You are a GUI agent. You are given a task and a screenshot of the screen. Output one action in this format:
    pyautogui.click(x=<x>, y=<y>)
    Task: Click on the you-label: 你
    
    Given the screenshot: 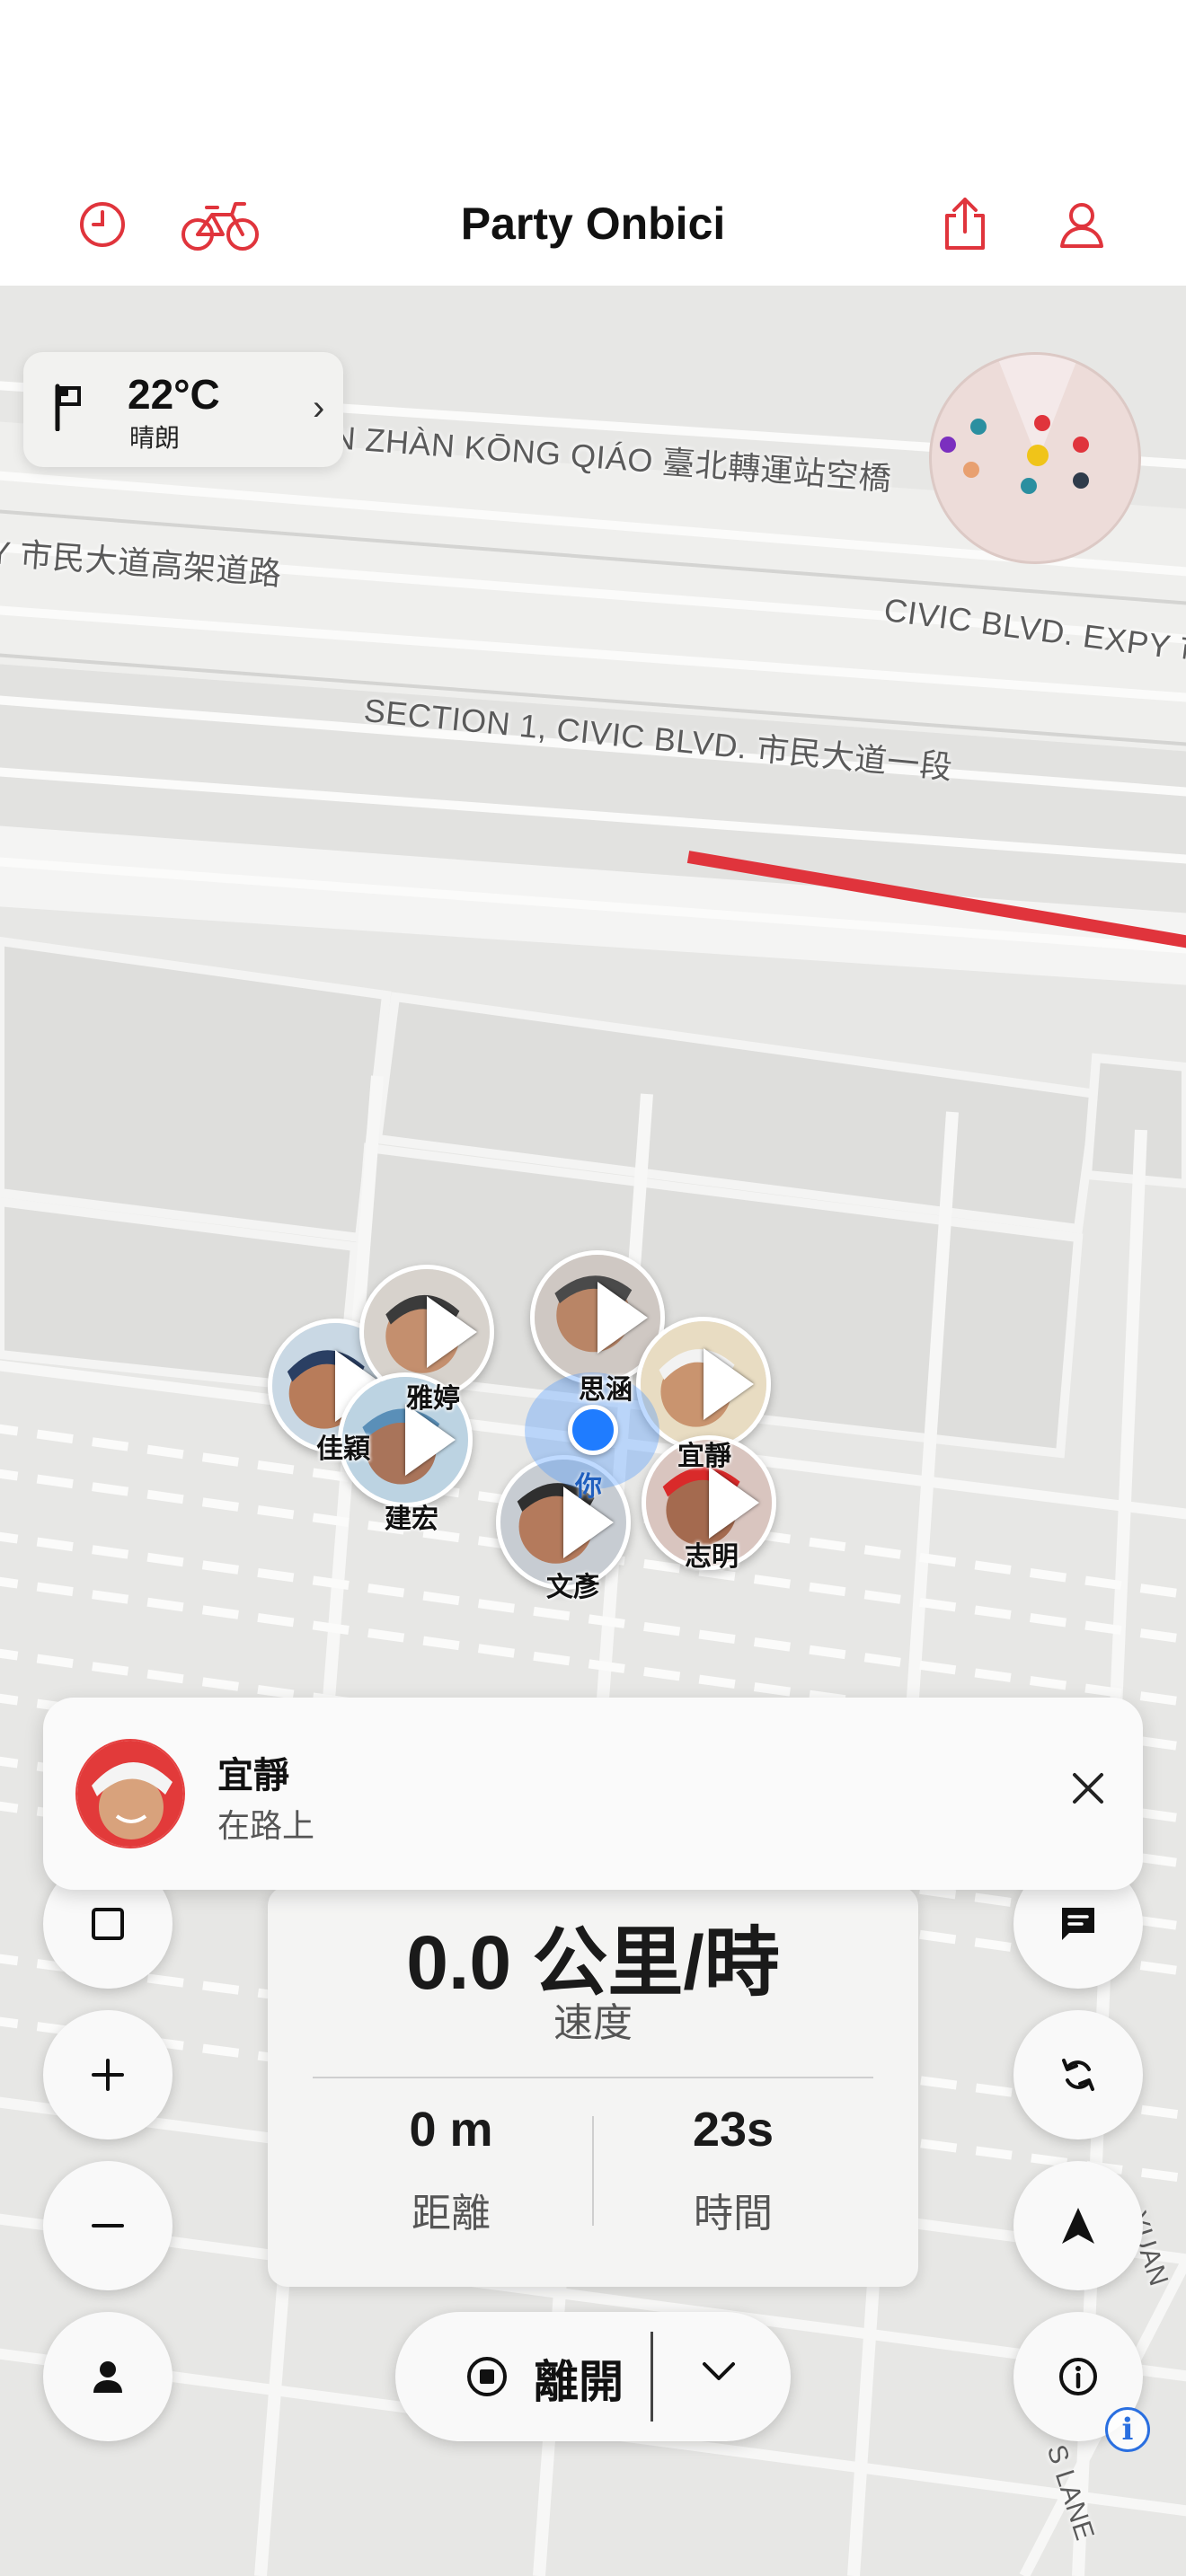 What is the action you would take?
    pyautogui.click(x=588, y=1487)
    